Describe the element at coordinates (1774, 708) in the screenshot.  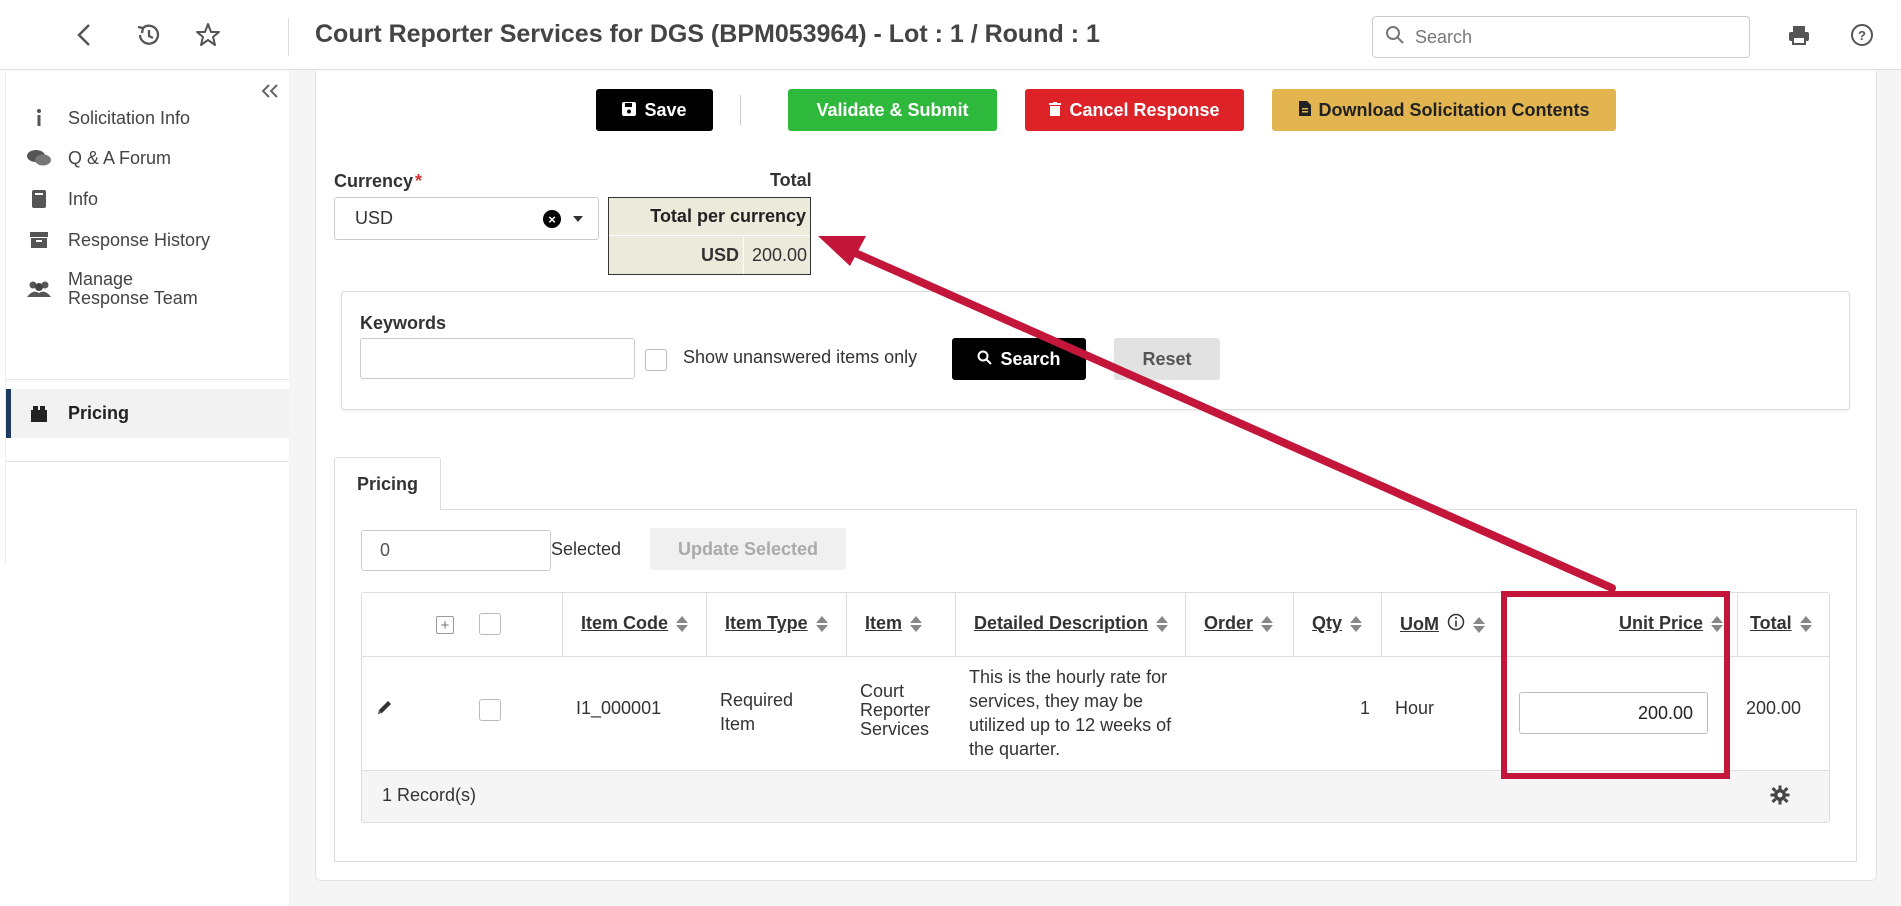
I see `row-total-cell: 200.00` at that location.